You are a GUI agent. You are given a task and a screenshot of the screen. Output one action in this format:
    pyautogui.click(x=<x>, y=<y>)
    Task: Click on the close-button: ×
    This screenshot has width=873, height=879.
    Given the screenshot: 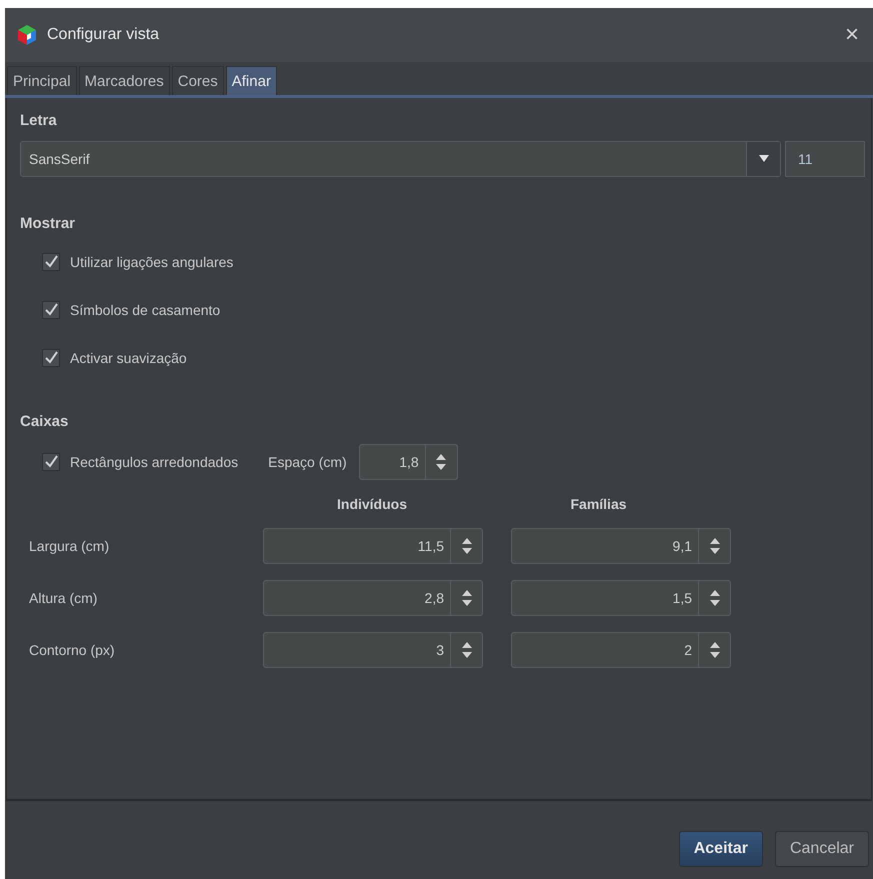 What is the action you would take?
    pyautogui.click(x=851, y=35)
    